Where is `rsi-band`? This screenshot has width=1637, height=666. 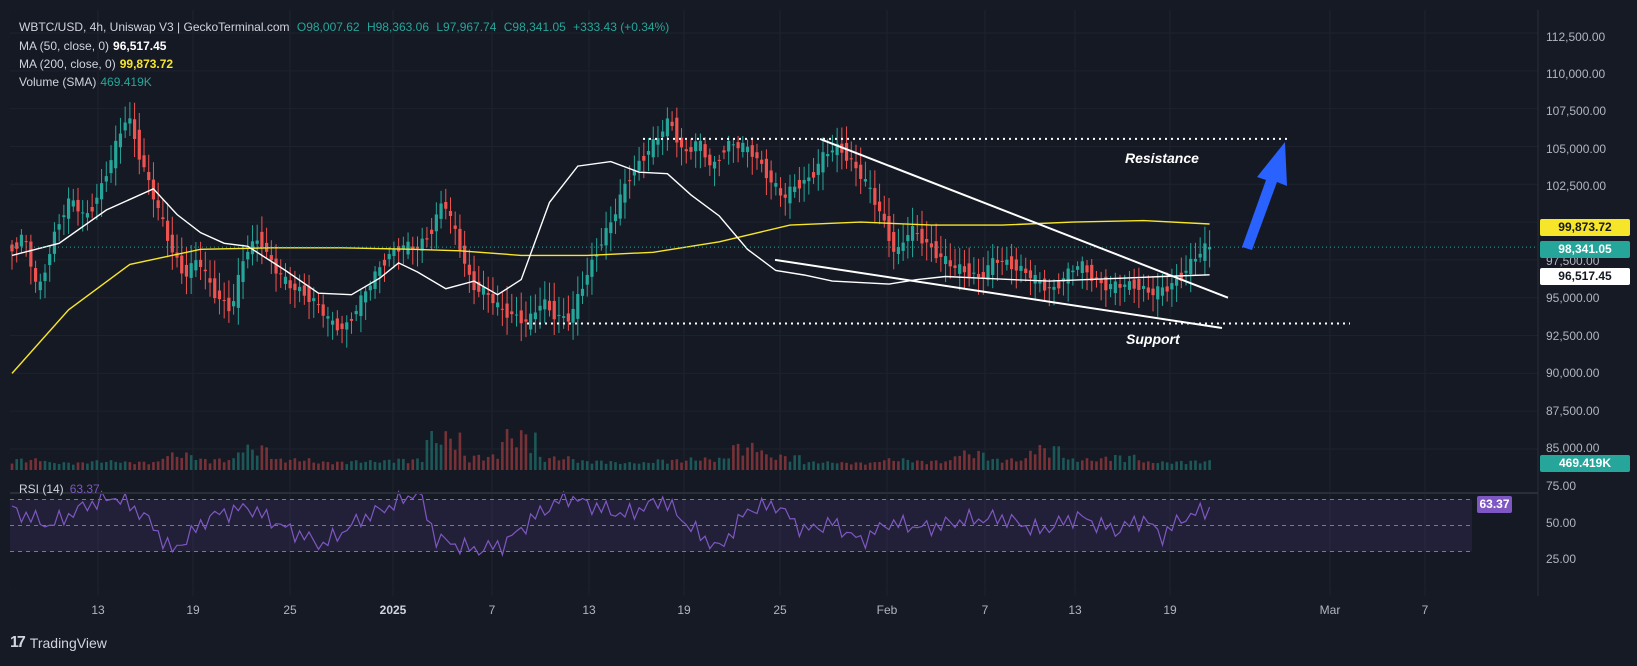 rsi-band is located at coordinates (741, 525).